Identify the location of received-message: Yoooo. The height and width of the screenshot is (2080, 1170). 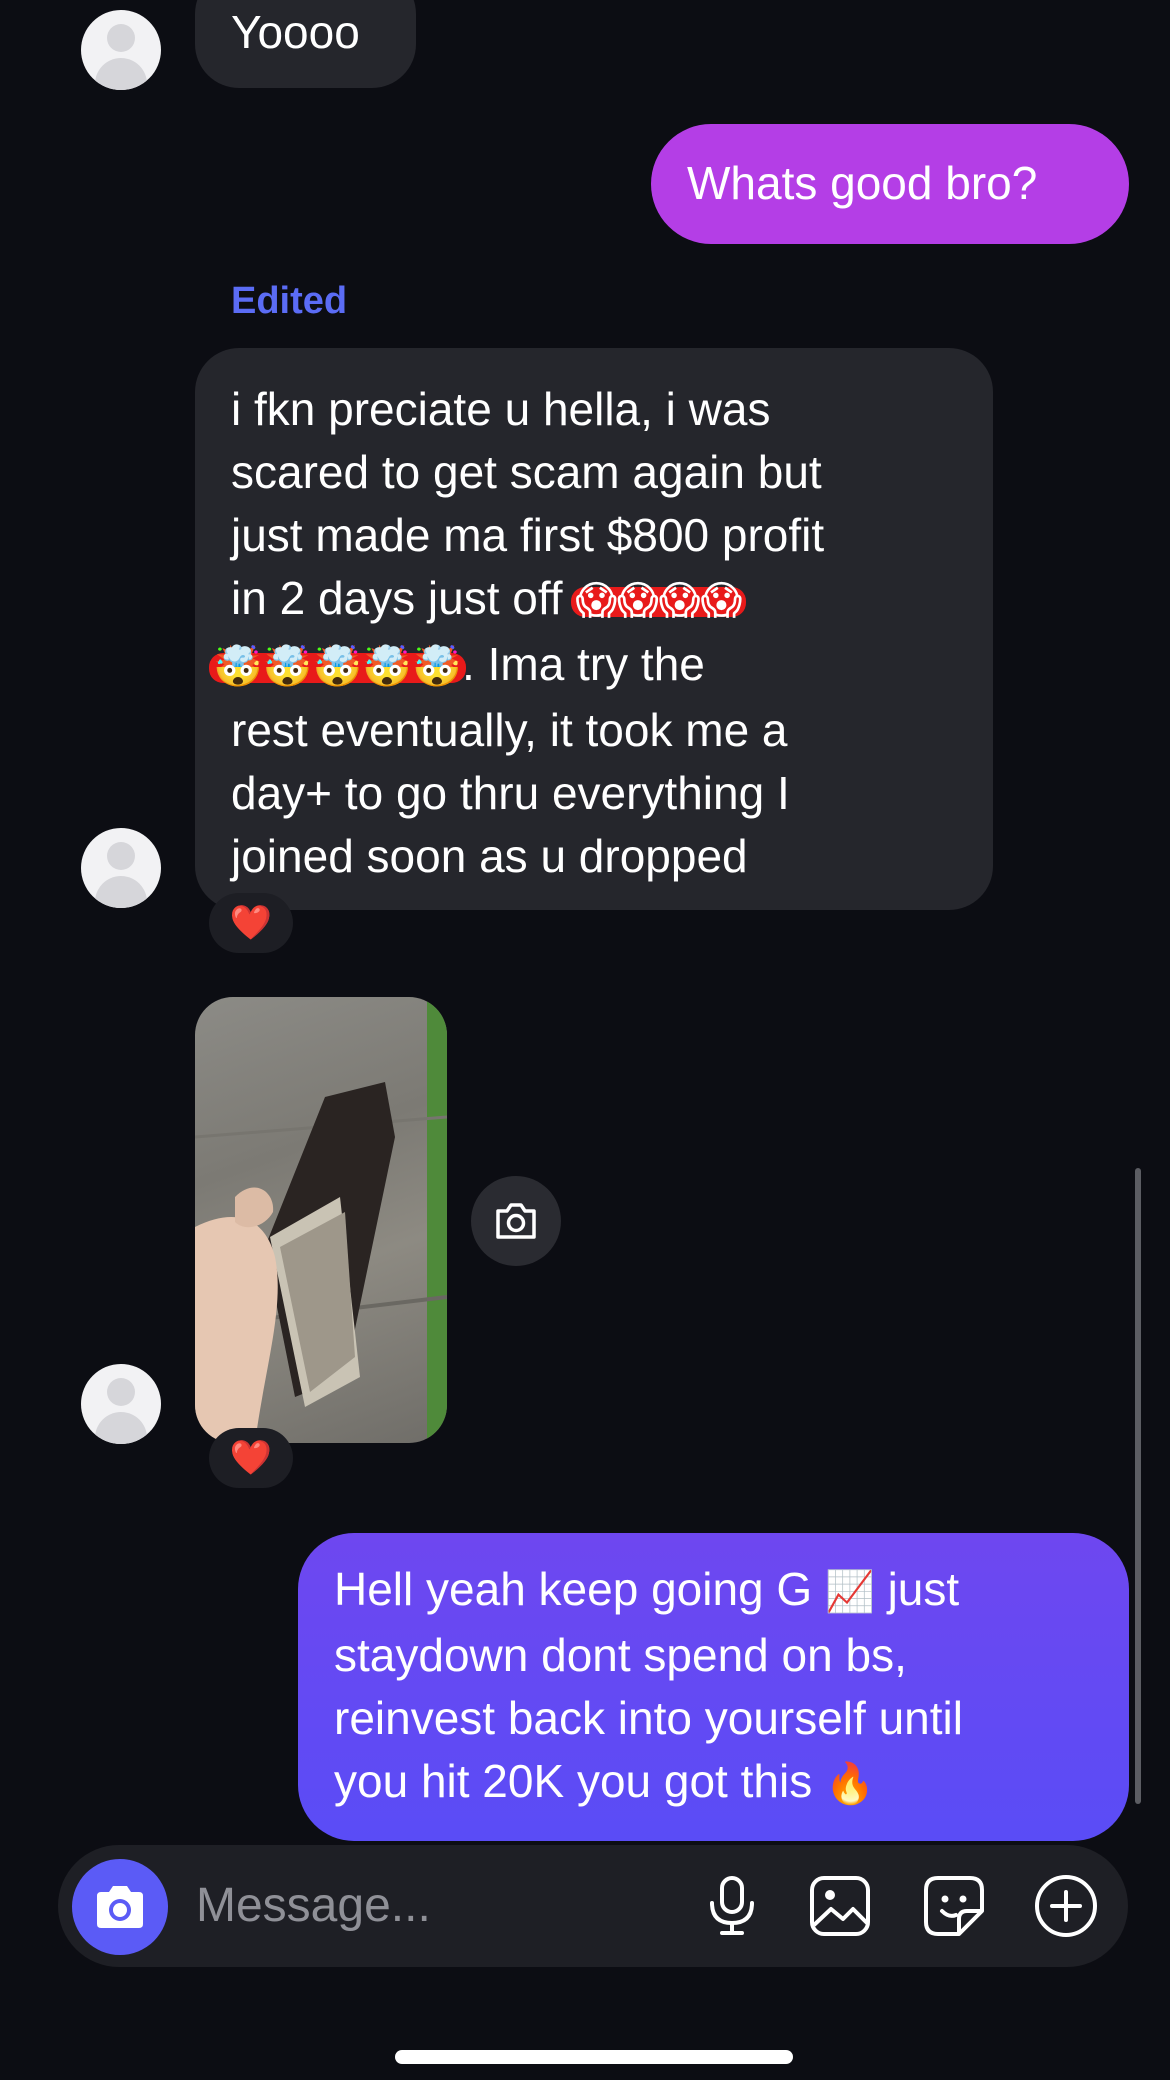
(305, 44).